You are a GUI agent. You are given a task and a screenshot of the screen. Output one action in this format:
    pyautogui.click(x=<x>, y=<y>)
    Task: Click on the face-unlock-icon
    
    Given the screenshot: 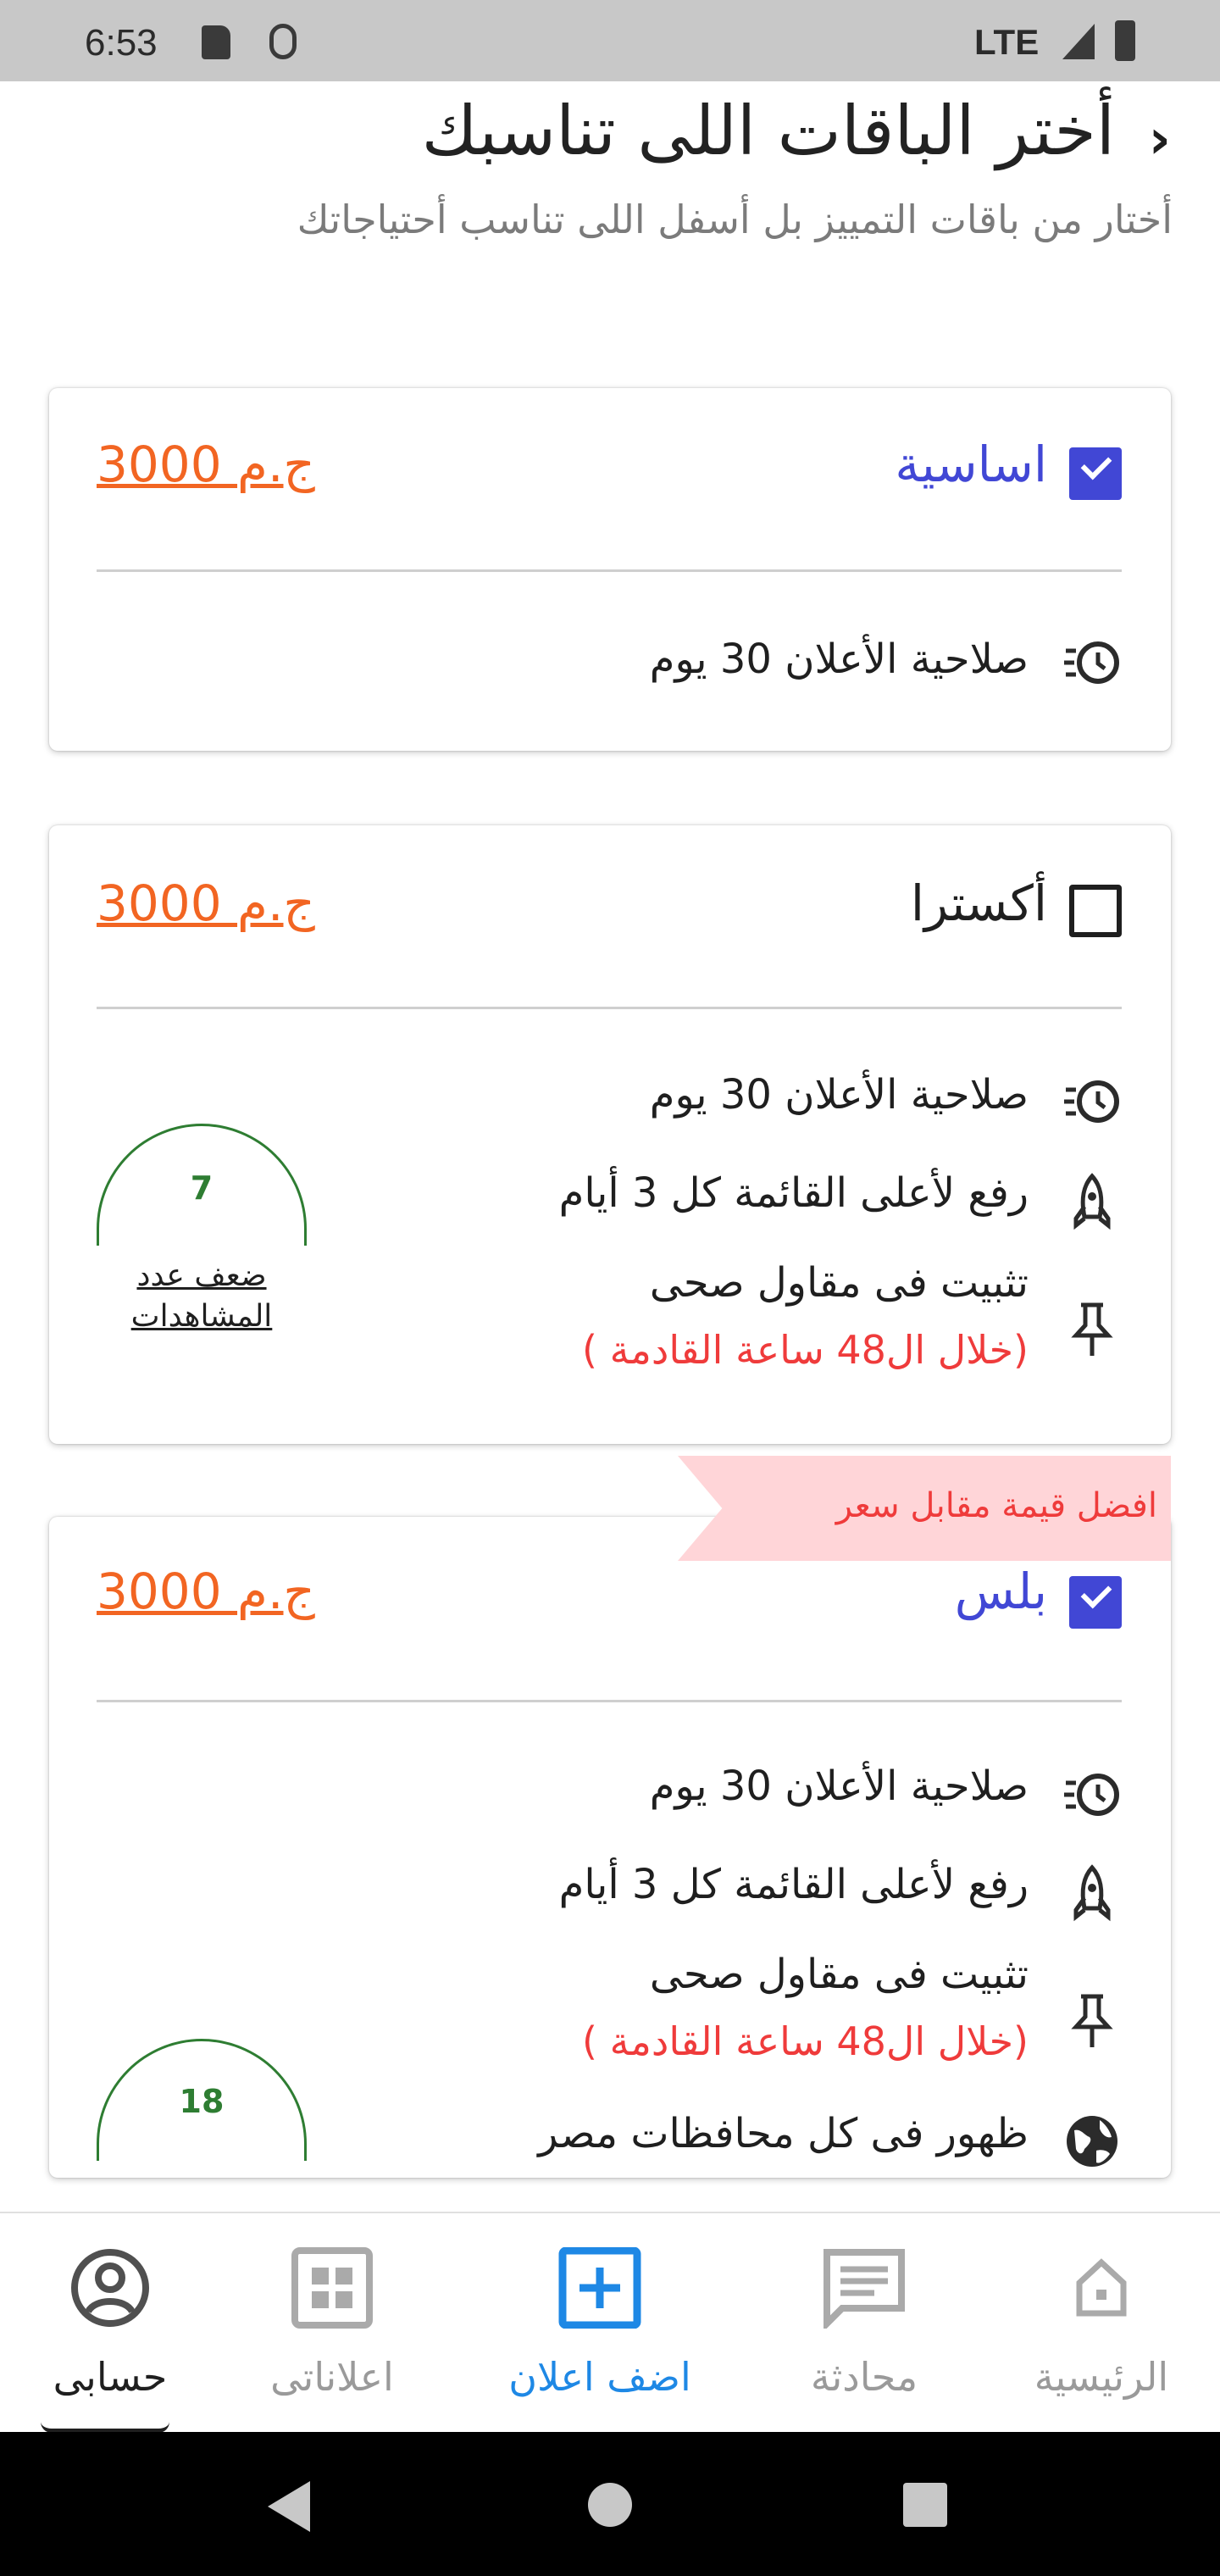 What is the action you would take?
    pyautogui.click(x=283, y=41)
    